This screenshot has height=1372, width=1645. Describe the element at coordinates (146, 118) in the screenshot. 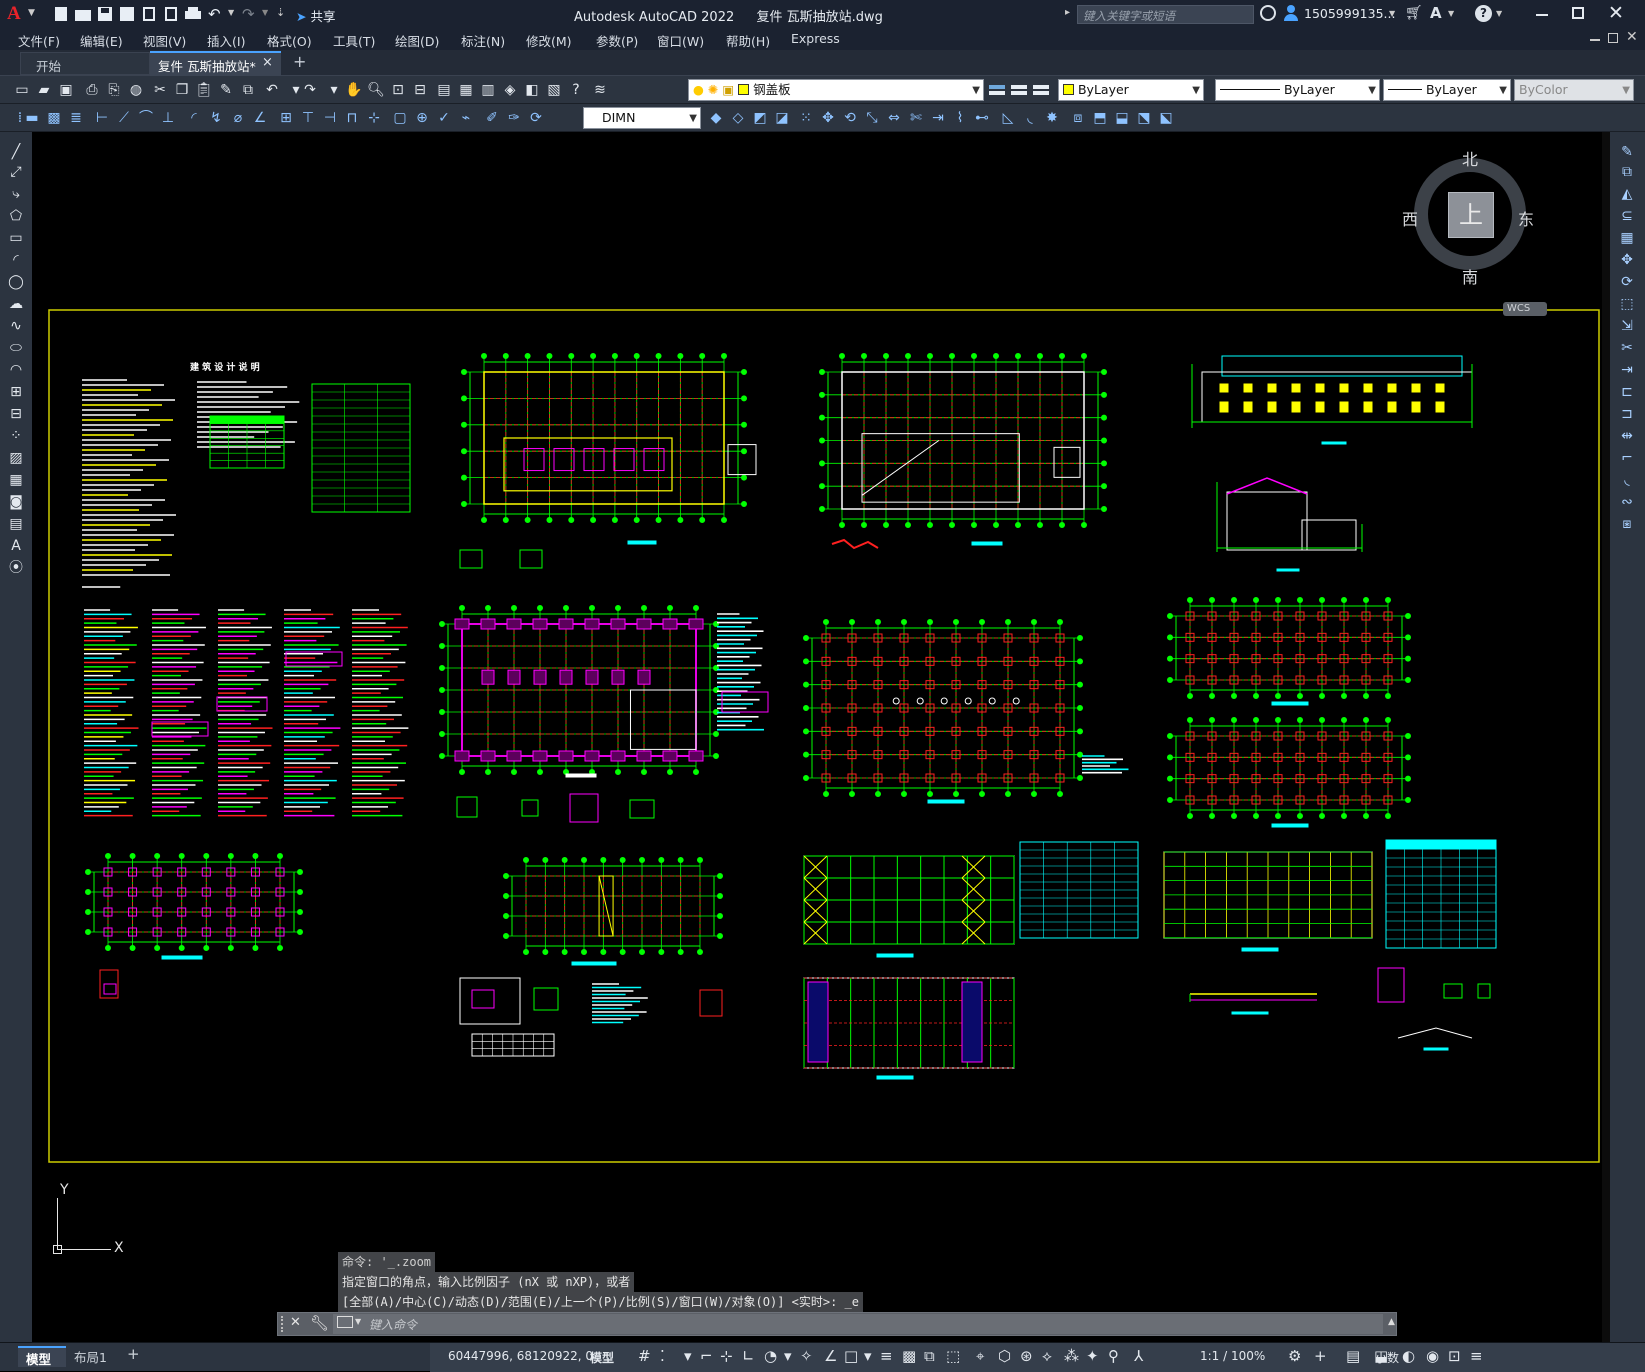

I see `dim-arc-icon: ⌒` at that location.